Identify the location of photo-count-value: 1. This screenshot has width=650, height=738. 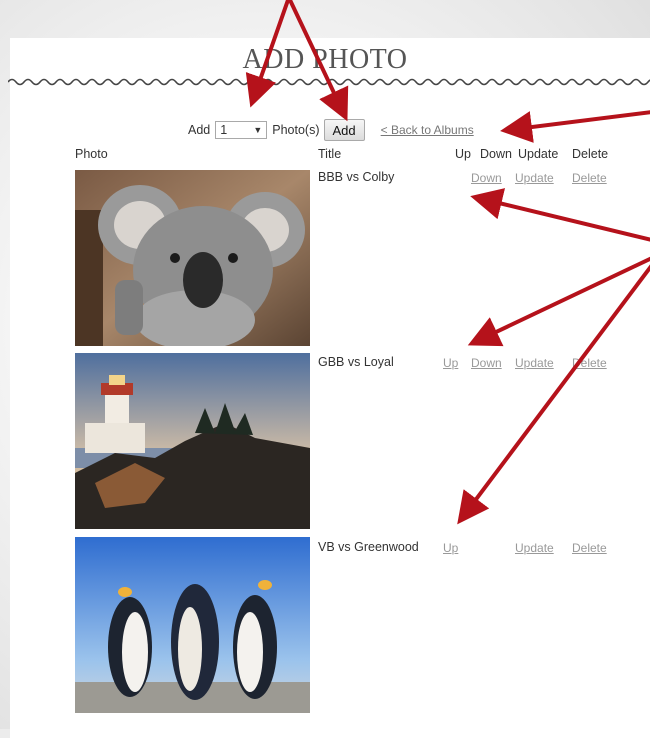
(224, 130).